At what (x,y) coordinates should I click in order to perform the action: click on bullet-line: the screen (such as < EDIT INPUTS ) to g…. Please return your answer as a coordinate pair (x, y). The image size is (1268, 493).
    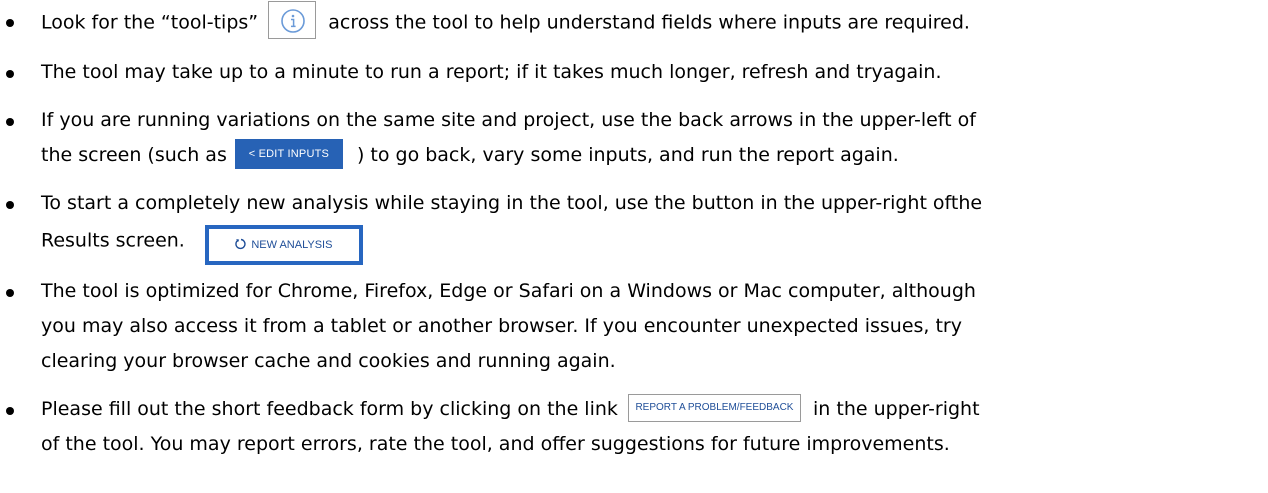
    Looking at the image, I should click on (654, 155).